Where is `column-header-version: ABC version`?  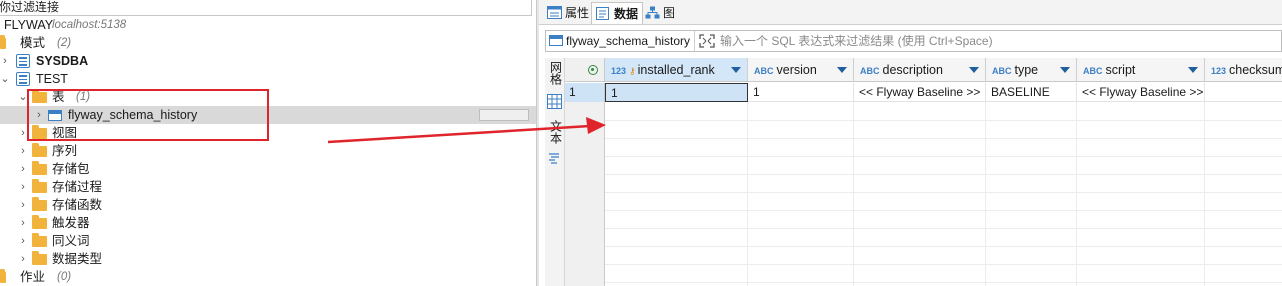 column-header-version: ABC version is located at coordinates (801, 70).